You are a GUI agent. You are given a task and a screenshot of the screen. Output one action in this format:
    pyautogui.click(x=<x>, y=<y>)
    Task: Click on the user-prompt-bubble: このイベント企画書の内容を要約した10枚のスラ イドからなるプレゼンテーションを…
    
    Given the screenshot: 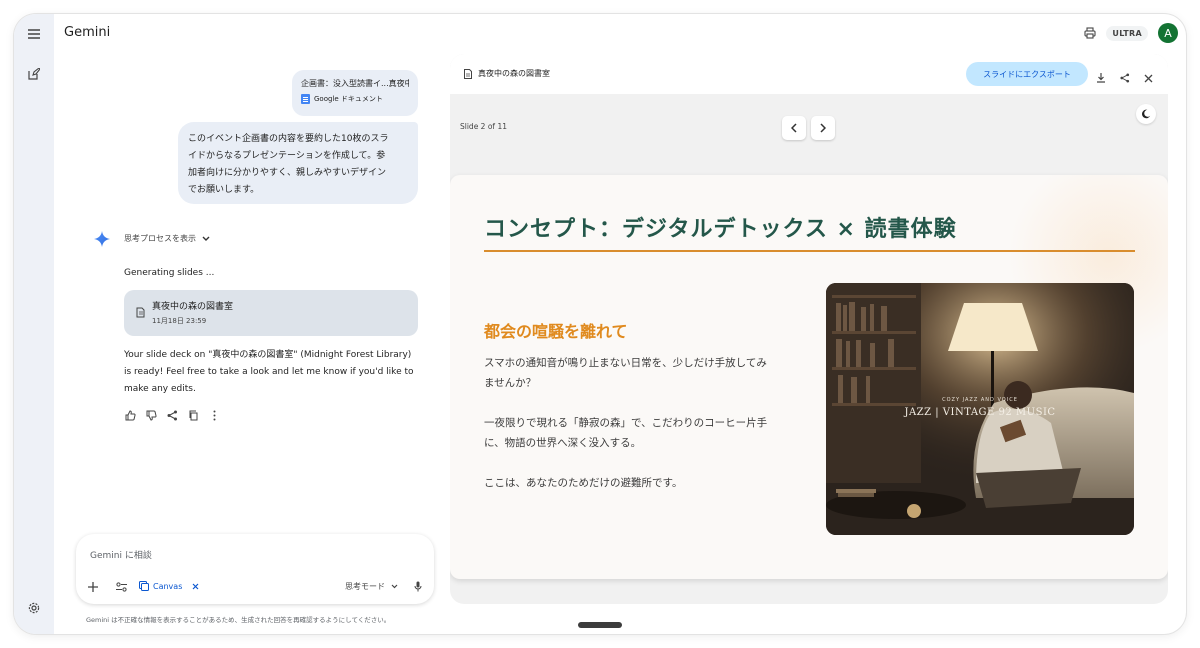 What is the action you would take?
    pyautogui.click(x=298, y=163)
    